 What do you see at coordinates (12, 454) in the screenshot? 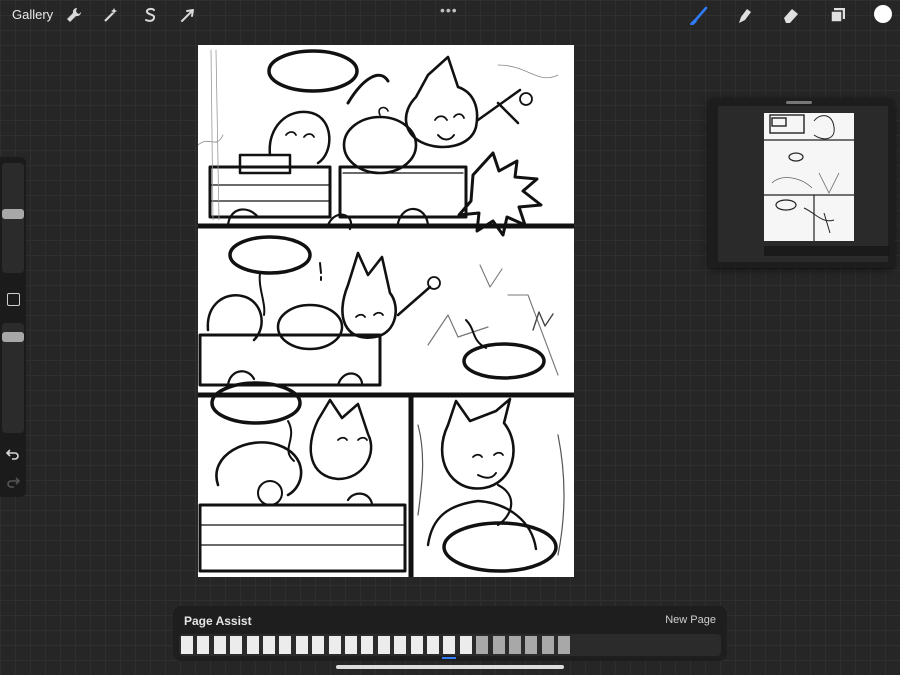
I see `undo-icon` at bounding box center [12, 454].